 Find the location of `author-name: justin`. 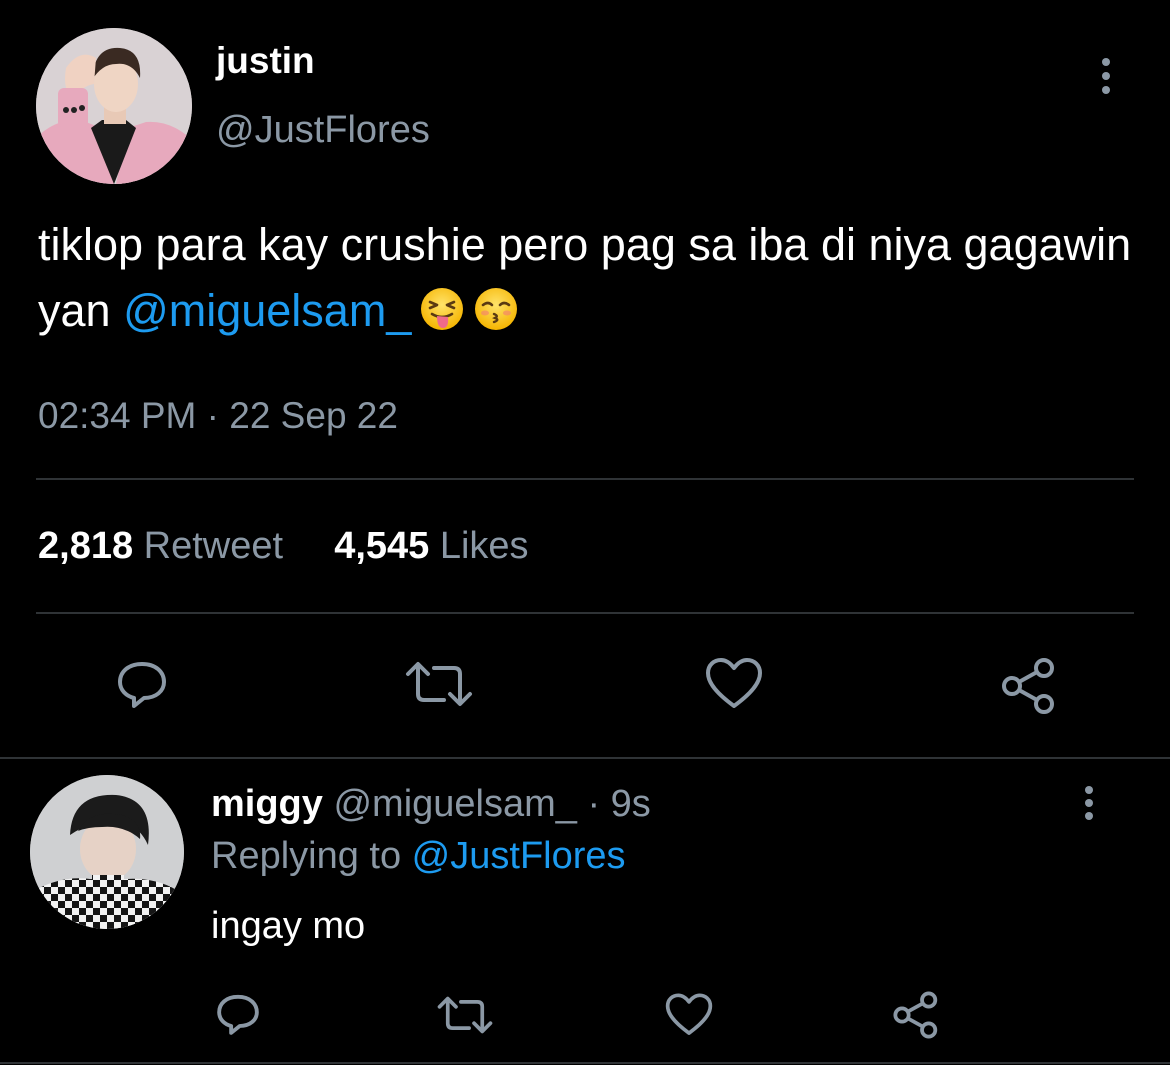

author-name: justin is located at coordinates (265, 61).